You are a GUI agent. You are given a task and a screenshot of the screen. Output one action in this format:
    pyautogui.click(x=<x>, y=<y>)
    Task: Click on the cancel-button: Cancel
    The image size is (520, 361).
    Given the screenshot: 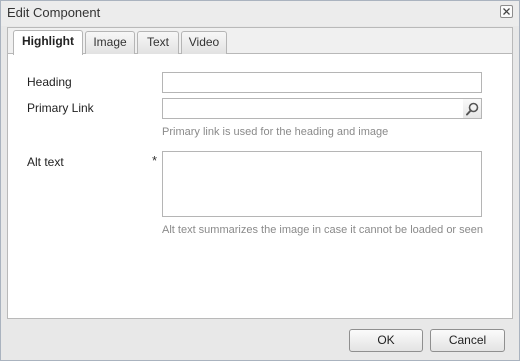 What is the action you would take?
    pyautogui.click(x=467, y=340)
    